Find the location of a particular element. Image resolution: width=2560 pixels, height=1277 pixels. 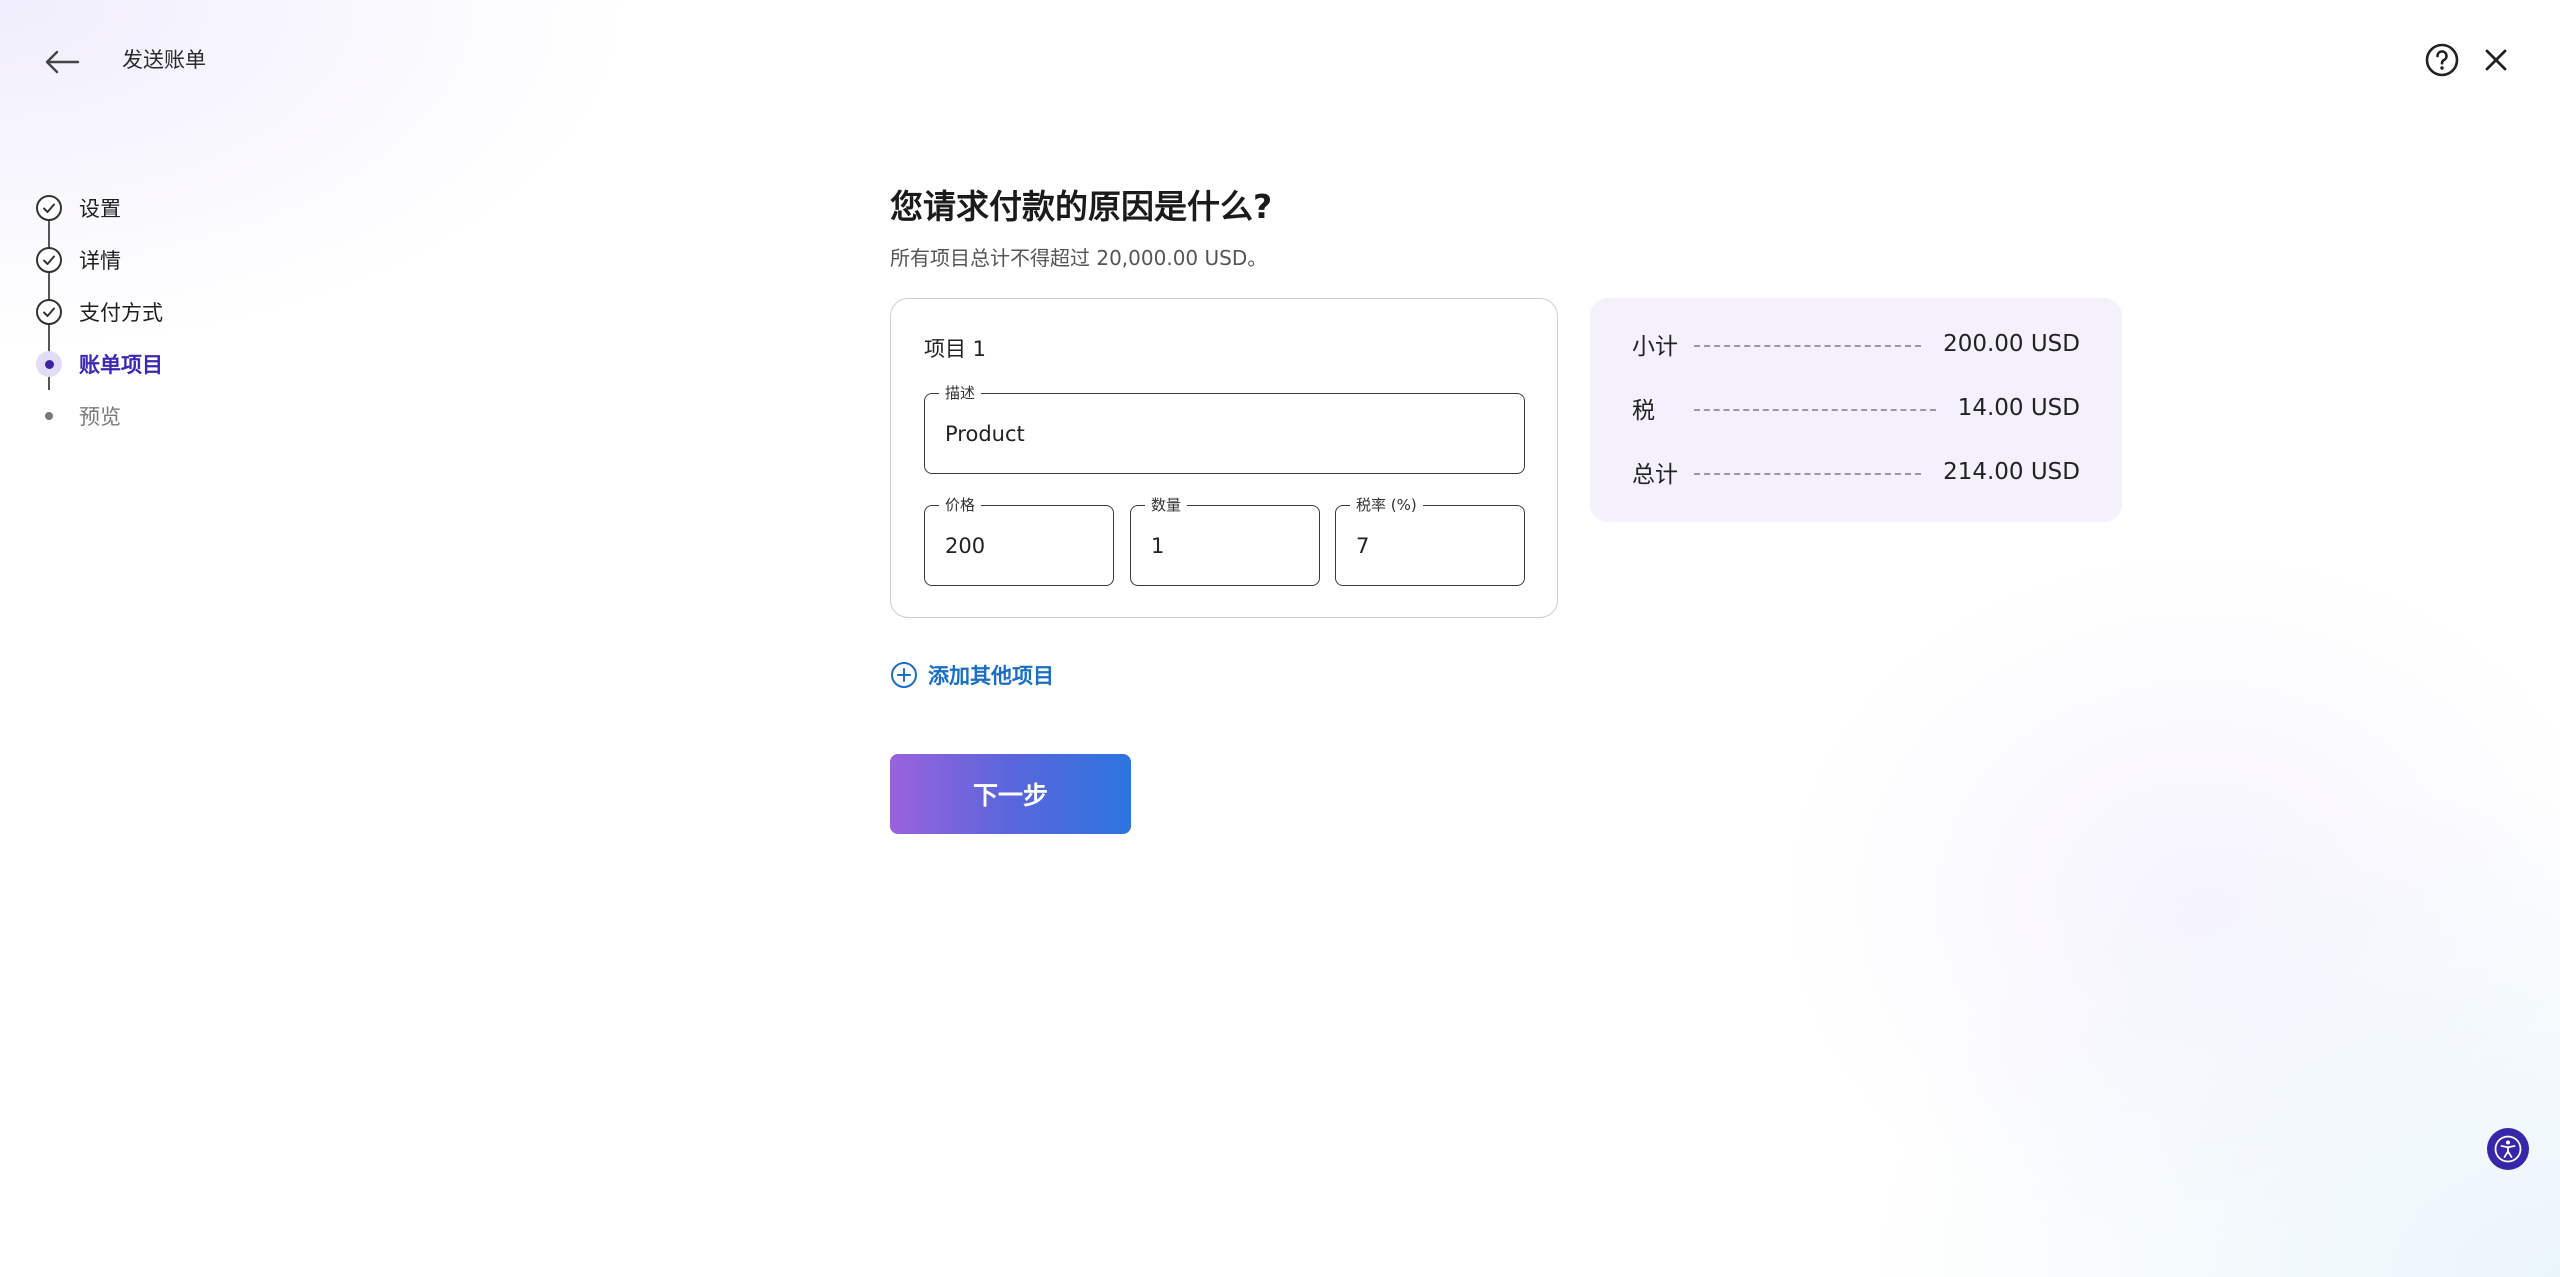

question-circle-icon is located at coordinates (2442, 60).